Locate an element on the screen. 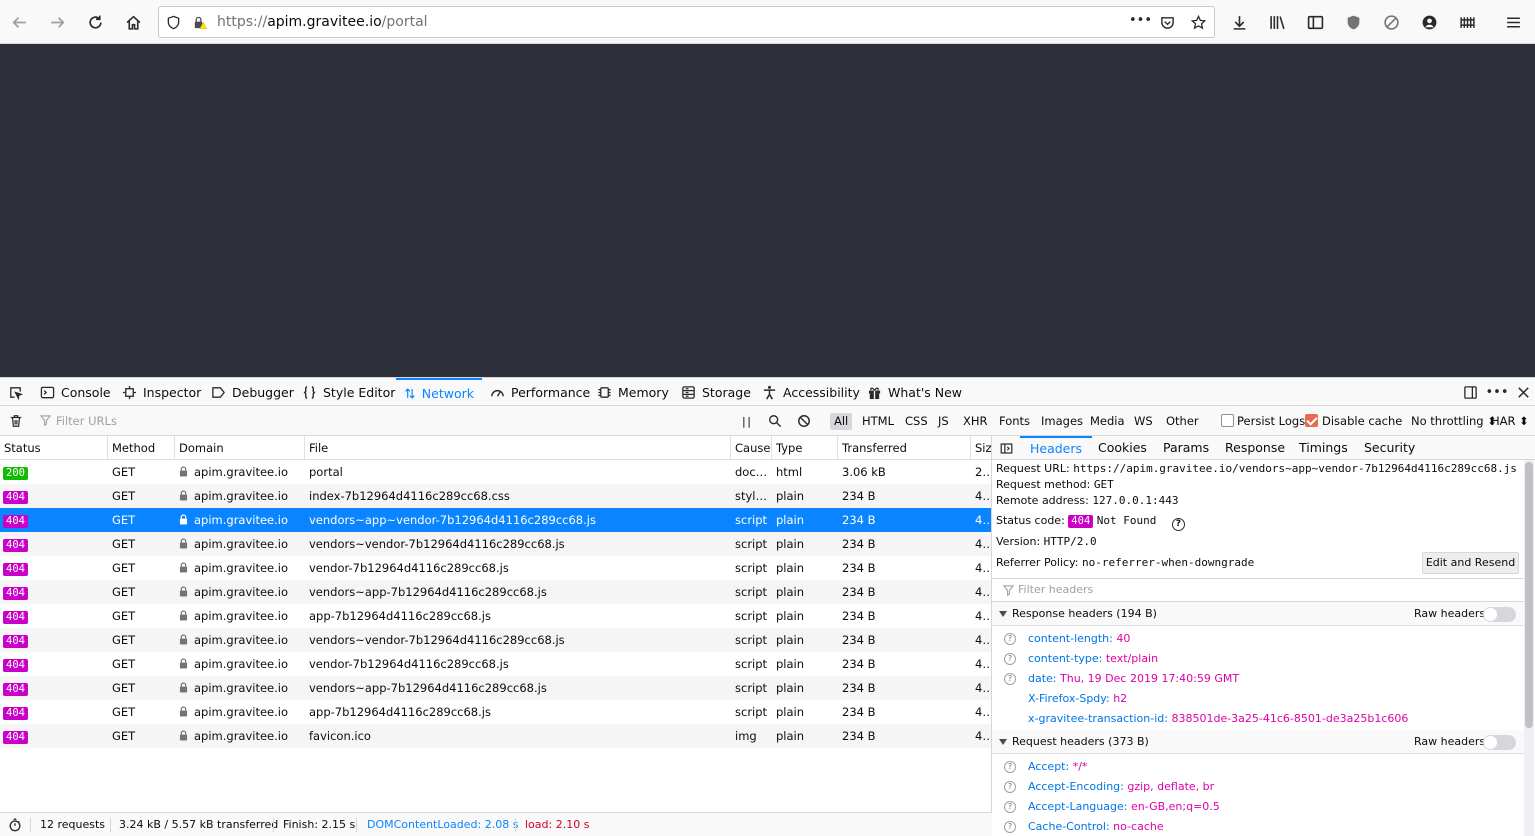  header-line: ? content-type: text/plain is located at coordinates (1257, 659).